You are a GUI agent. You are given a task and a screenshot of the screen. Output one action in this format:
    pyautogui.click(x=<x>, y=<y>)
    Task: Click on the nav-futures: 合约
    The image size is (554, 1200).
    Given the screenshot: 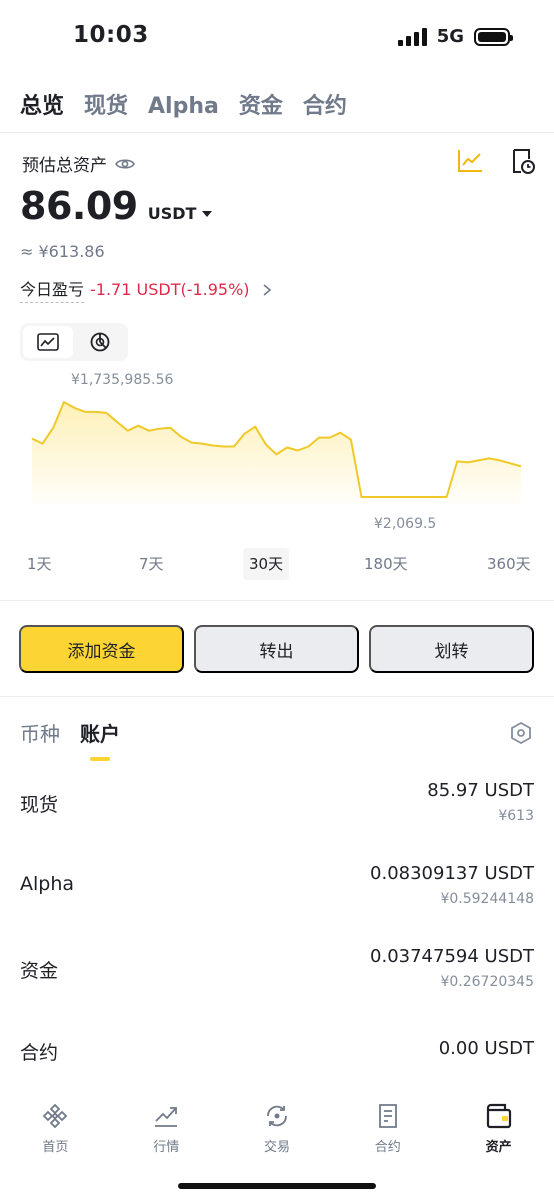 What is the action you would take?
    pyautogui.click(x=387, y=1128)
    